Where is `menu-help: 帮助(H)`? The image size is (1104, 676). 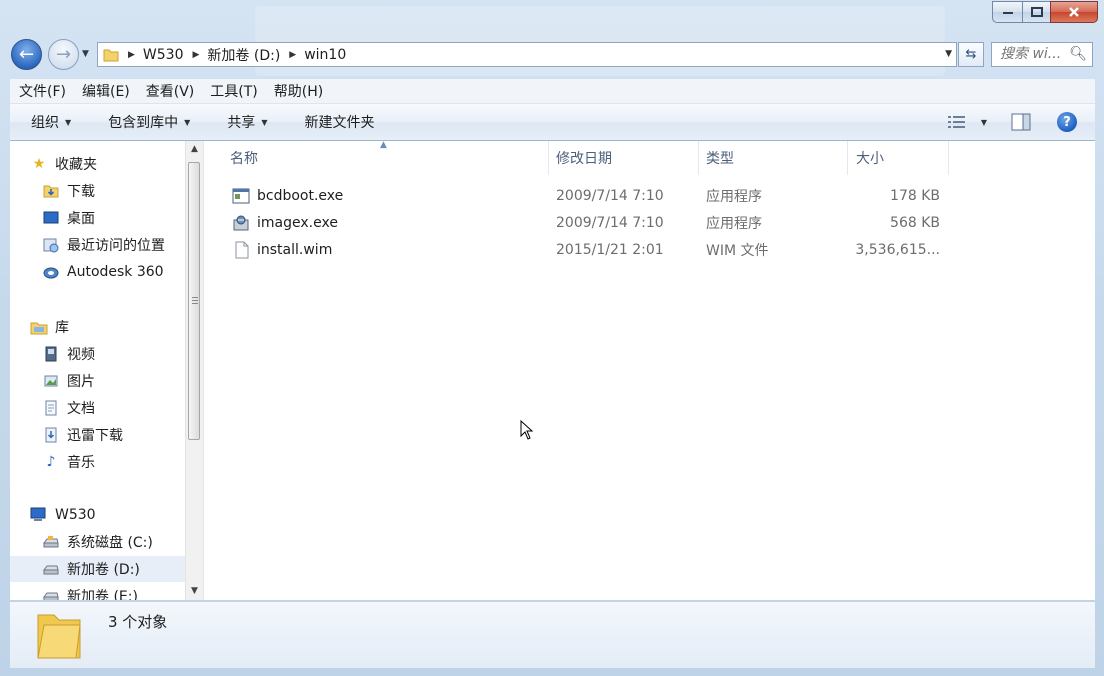 menu-help: 帮助(H) is located at coordinates (298, 91).